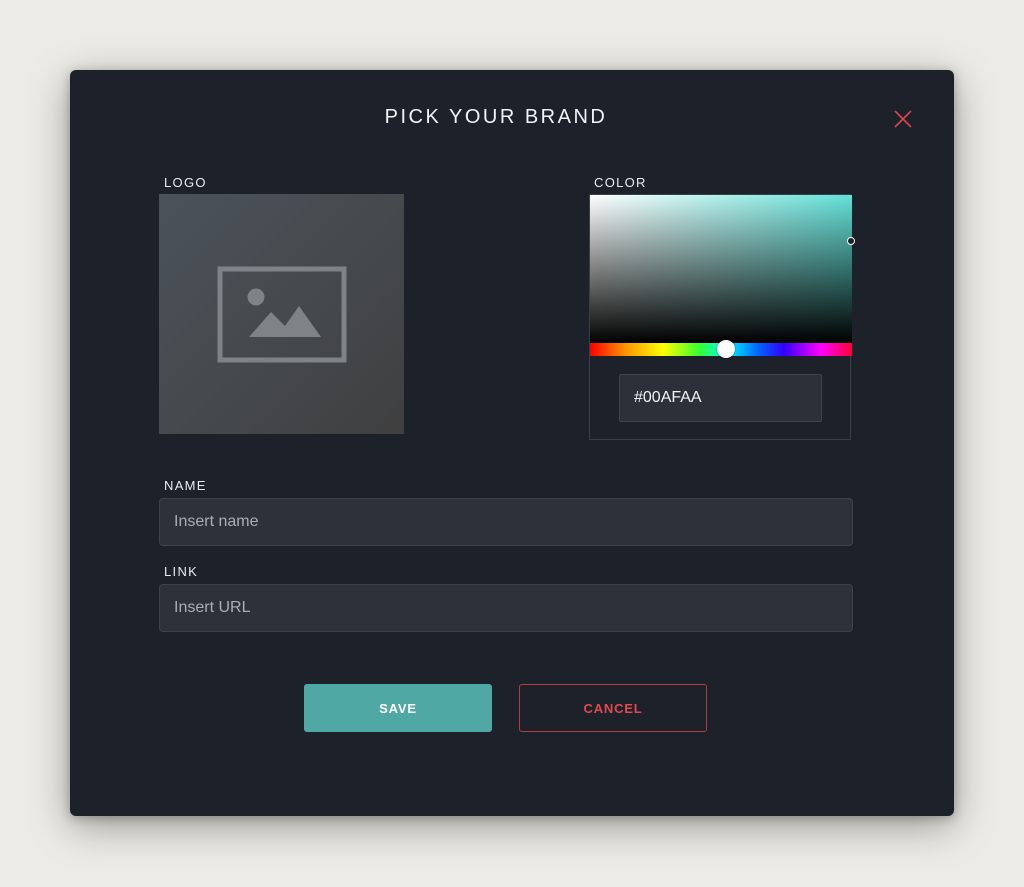 The width and height of the screenshot is (1024, 887). What do you see at coordinates (506, 522) in the screenshot?
I see `name-input` at bounding box center [506, 522].